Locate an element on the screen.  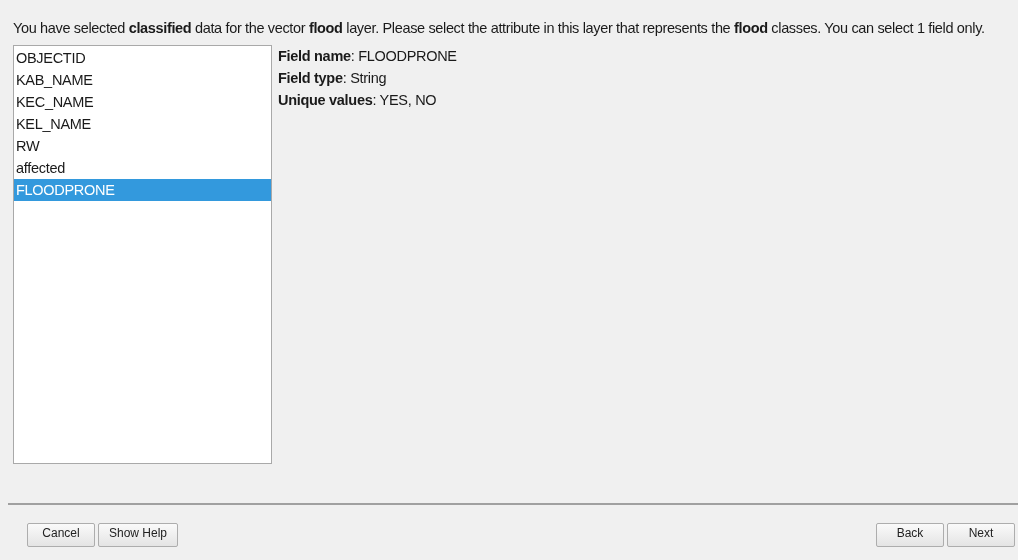
field-list-item: affected is located at coordinates (142, 168).